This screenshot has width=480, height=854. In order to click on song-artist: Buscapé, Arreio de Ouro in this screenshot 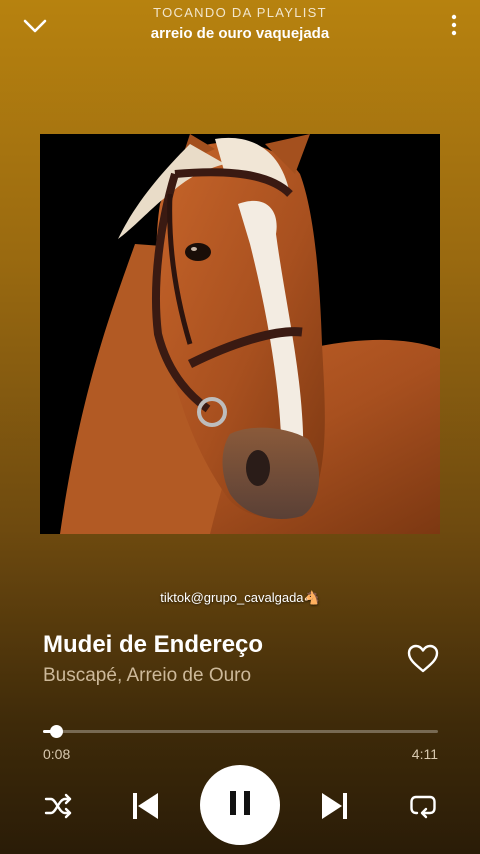, I will do `click(147, 676)`.